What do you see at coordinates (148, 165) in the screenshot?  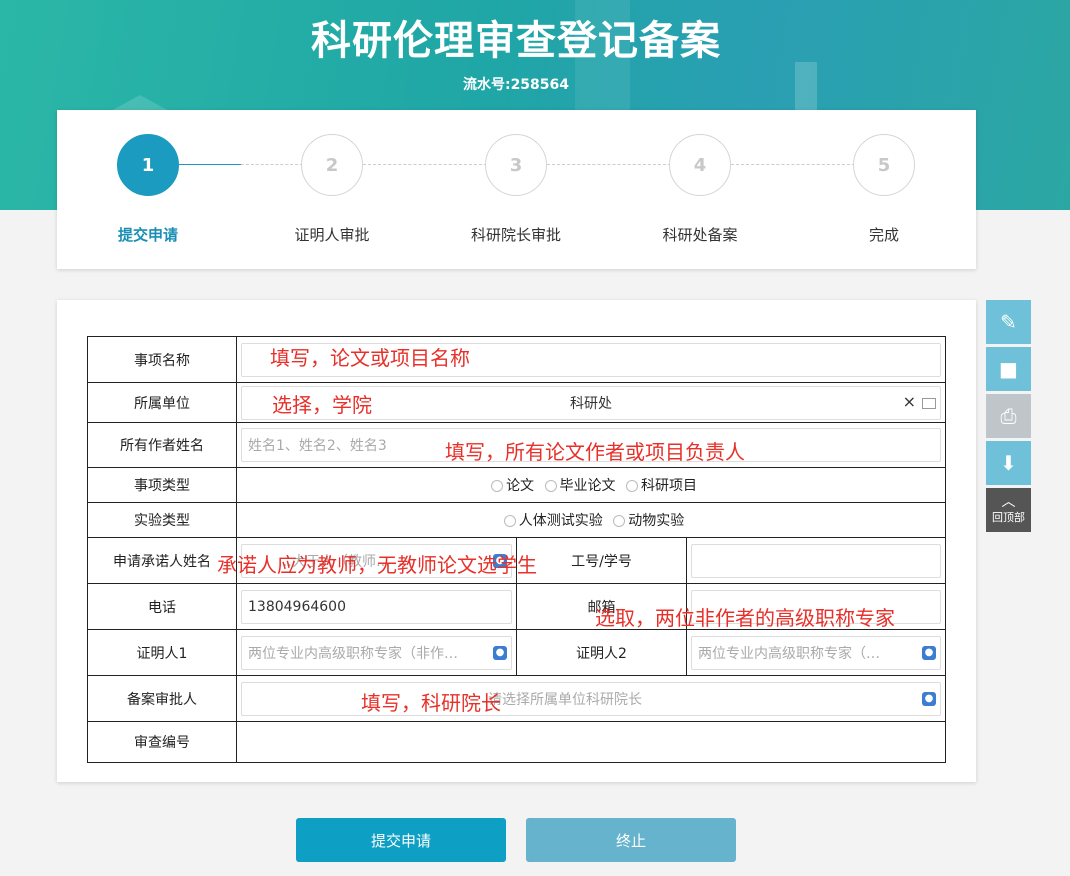 I see `step-1-circle: 1` at bounding box center [148, 165].